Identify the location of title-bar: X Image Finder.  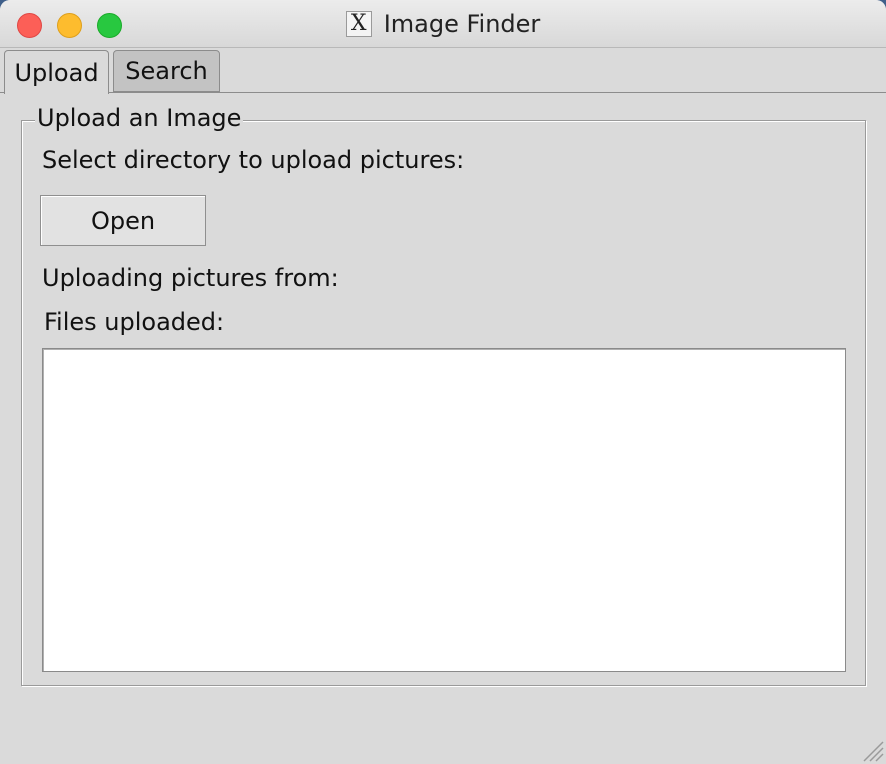
(443, 24).